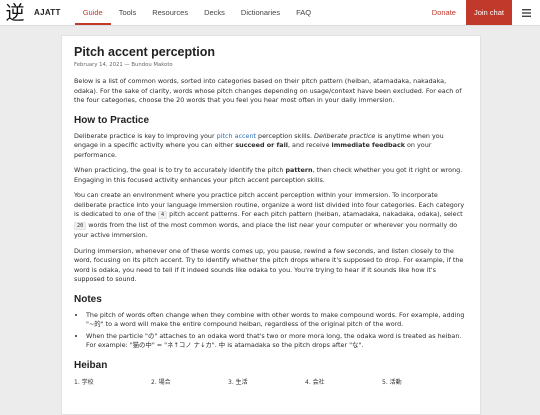 The image size is (540, 415). What do you see at coordinates (145, 52) in the screenshot?
I see `article-title: Pitch accent perception` at bounding box center [145, 52].